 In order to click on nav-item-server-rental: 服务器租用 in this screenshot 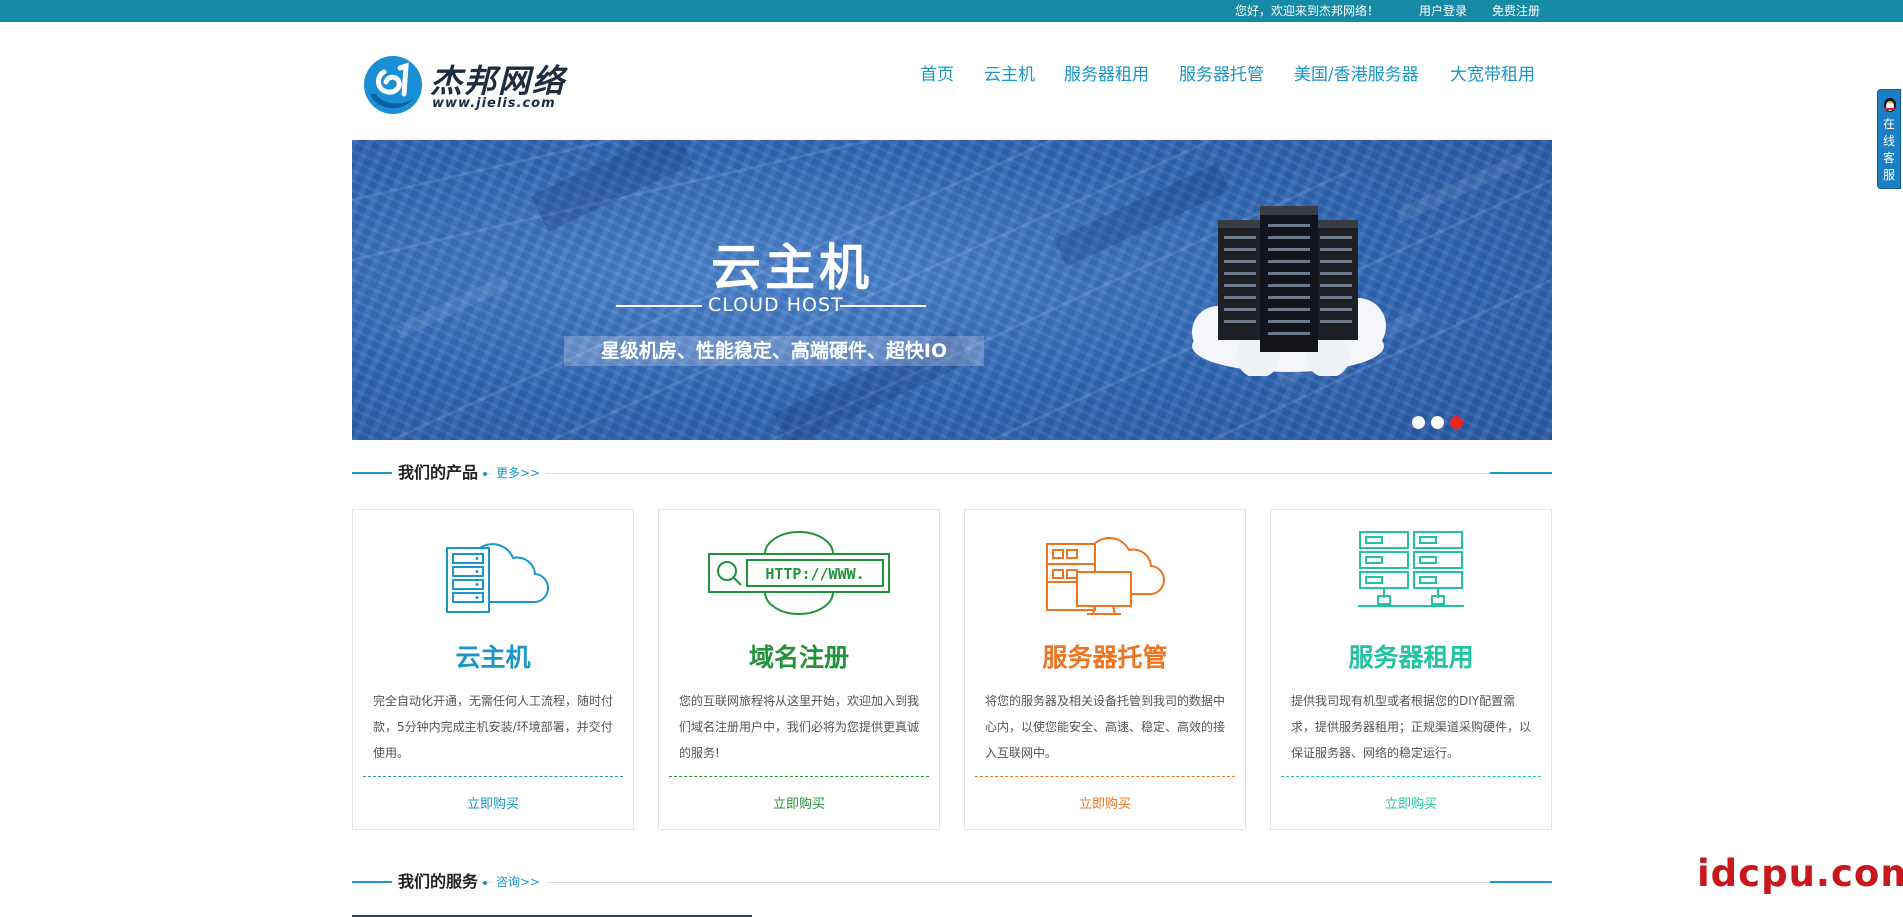, I will do `click(1106, 72)`.